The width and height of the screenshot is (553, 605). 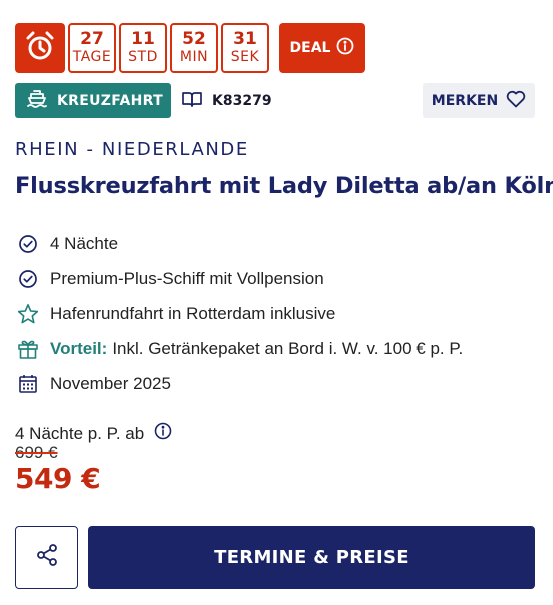 I want to click on save-button-label: MERKEN, so click(x=465, y=100).